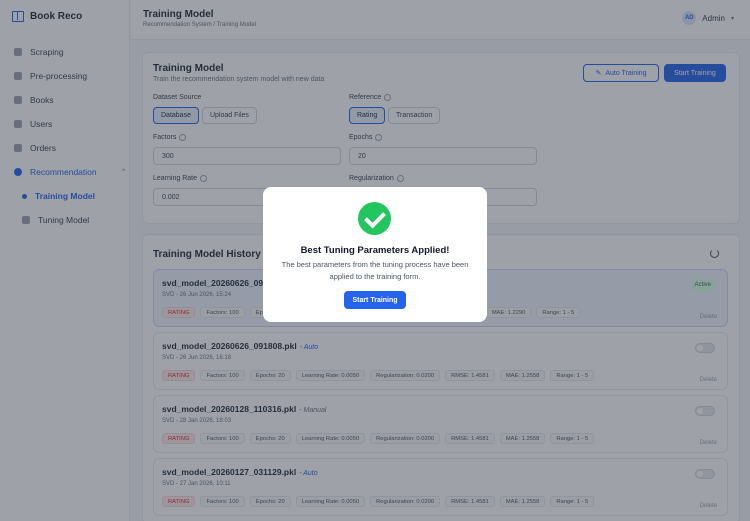 The image size is (750, 521). What do you see at coordinates (375, 300) in the screenshot?
I see `modal-start-training-button: Start Training` at bounding box center [375, 300].